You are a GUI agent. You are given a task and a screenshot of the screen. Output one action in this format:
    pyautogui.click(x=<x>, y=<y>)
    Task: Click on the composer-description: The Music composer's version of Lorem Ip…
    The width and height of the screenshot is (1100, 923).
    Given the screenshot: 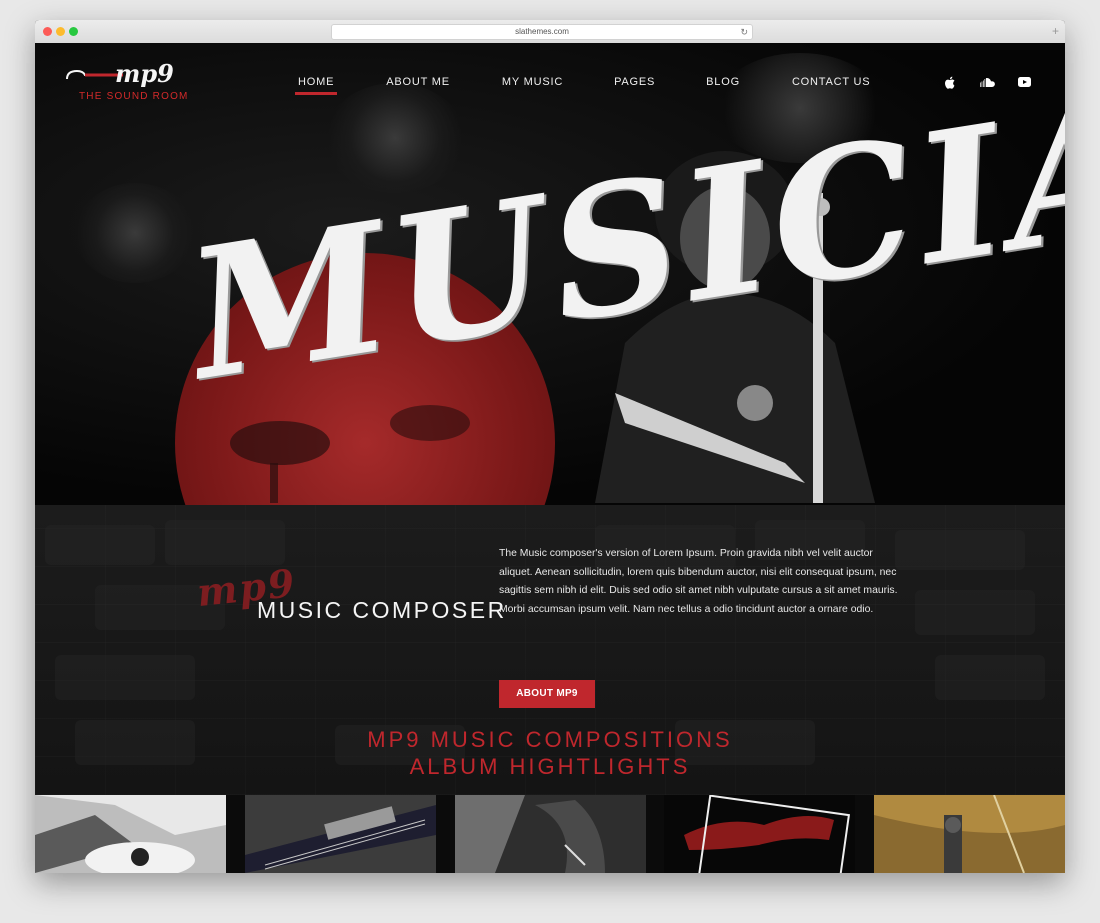 What is the action you would take?
    pyautogui.click(x=698, y=581)
    